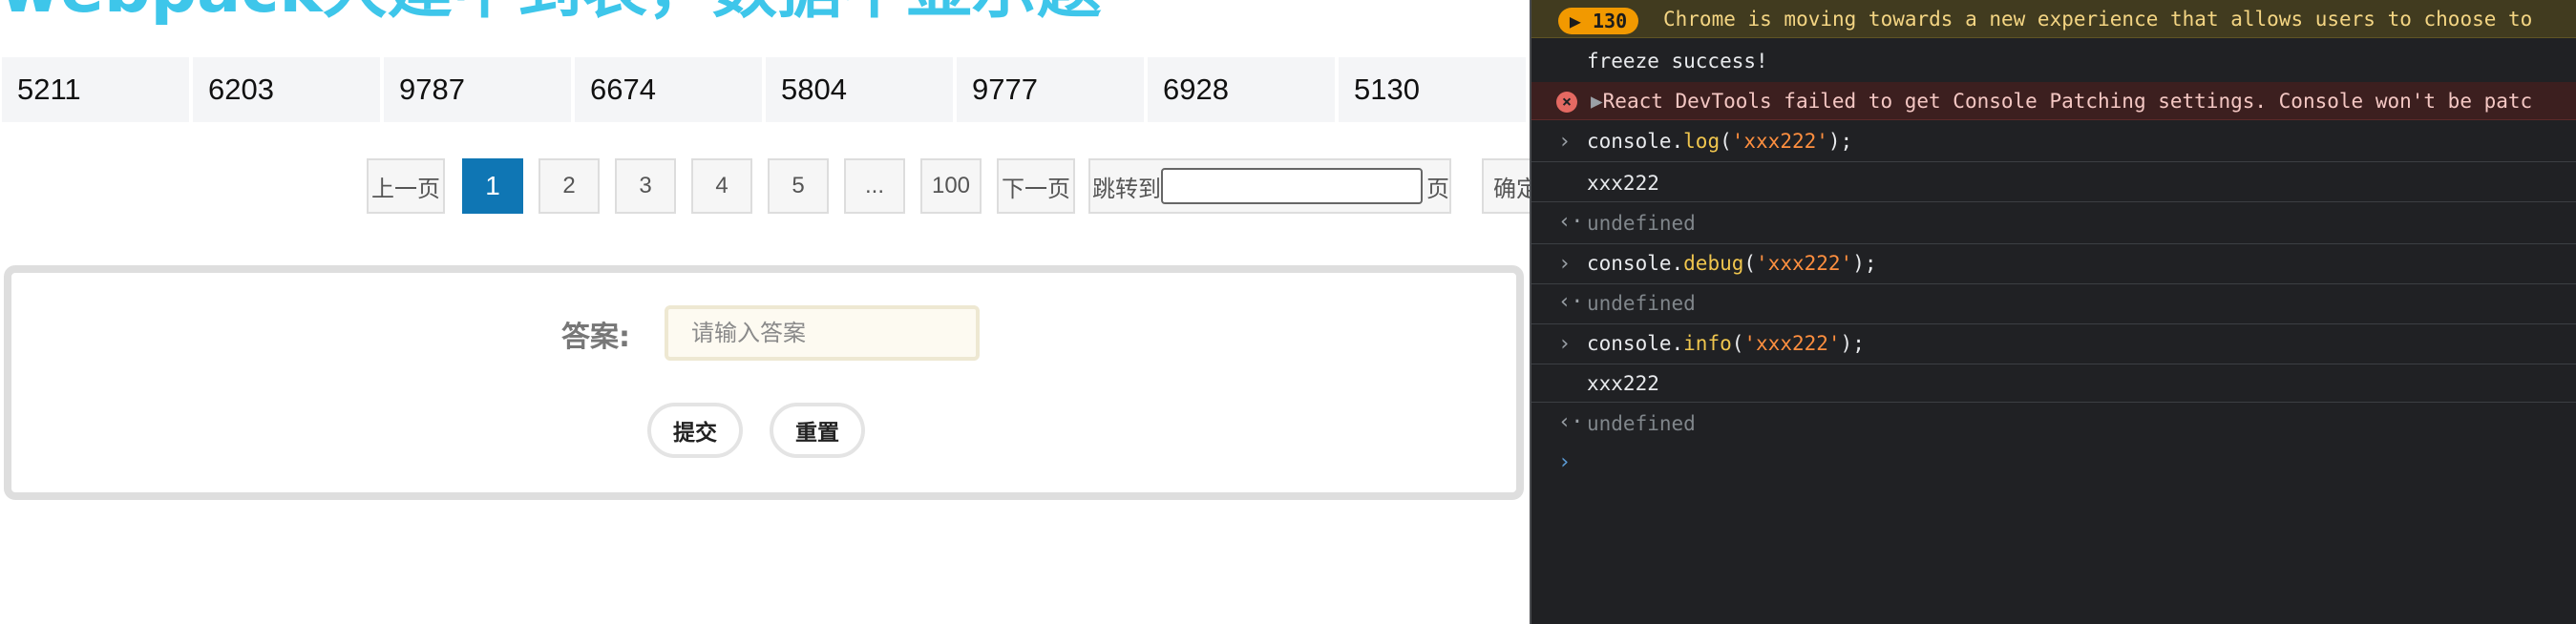 The height and width of the screenshot is (624, 2576). I want to click on reset-button: 重置, so click(817, 431).